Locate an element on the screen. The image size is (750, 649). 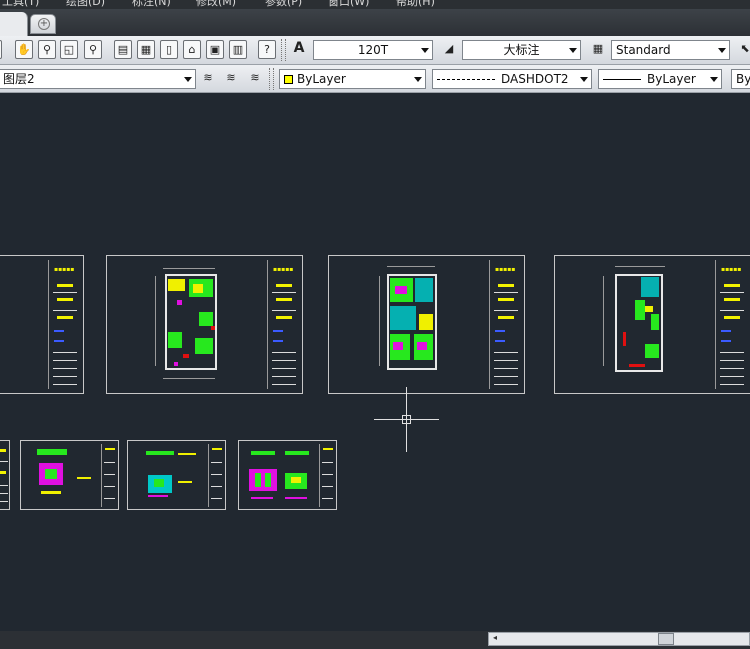
table-style-select: Standard is located at coordinates (670, 50).